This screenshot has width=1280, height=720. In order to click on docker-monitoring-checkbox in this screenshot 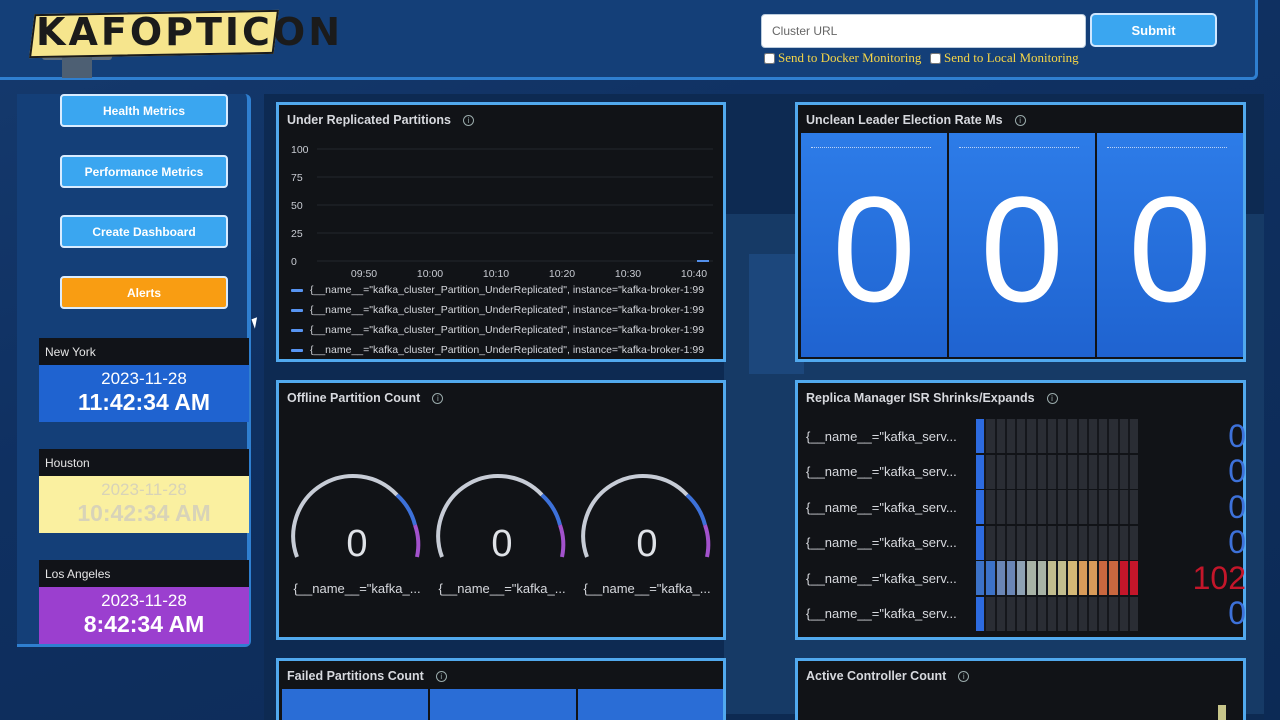, I will do `click(769, 58)`.